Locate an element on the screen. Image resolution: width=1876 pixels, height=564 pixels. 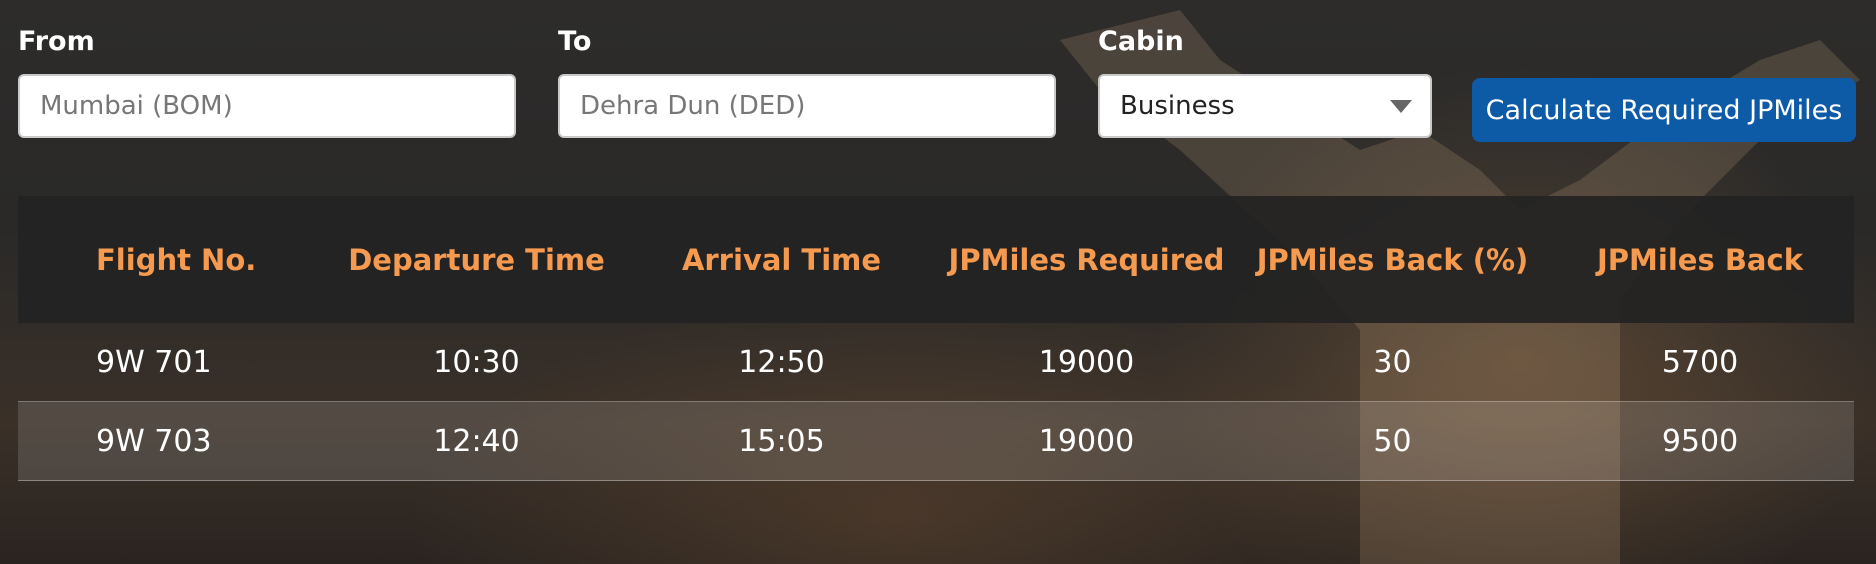
arrival-time-cell: 15:05 is located at coordinates (781, 441).